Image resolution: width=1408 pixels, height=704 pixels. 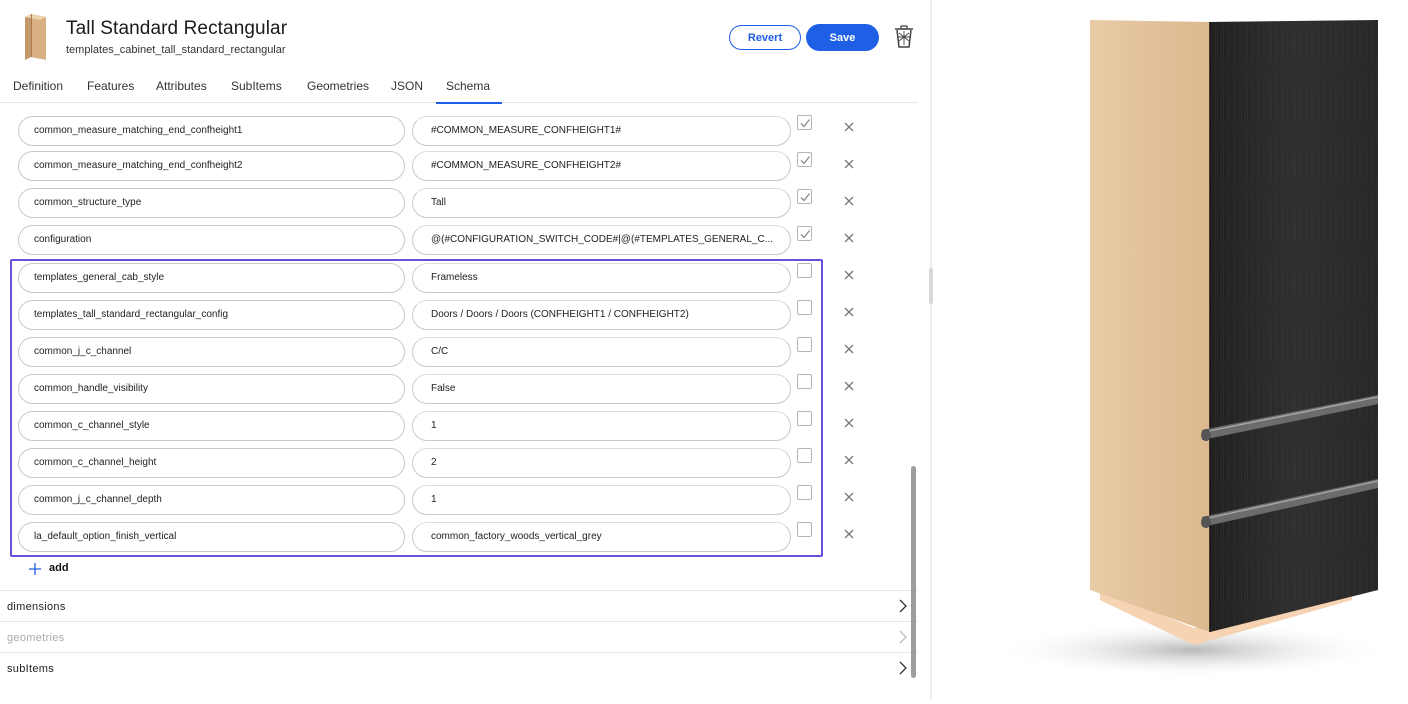 What do you see at coordinates (211, 426) in the screenshot?
I see `schema-key-input: common_c_channel_style` at bounding box center [211, 426].